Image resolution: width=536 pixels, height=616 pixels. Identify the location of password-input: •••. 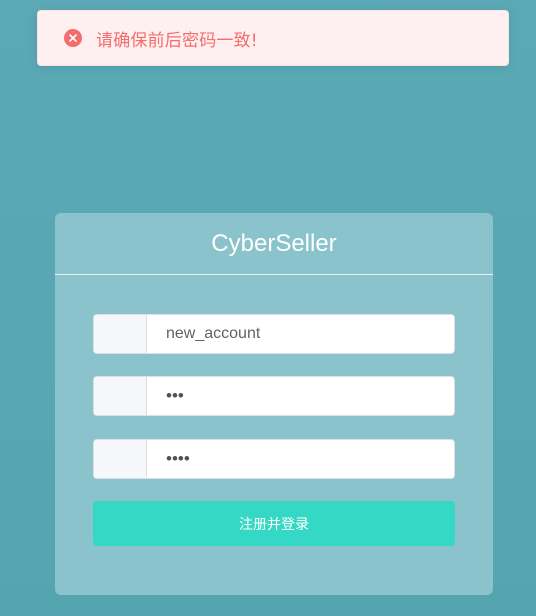
(300, 396).